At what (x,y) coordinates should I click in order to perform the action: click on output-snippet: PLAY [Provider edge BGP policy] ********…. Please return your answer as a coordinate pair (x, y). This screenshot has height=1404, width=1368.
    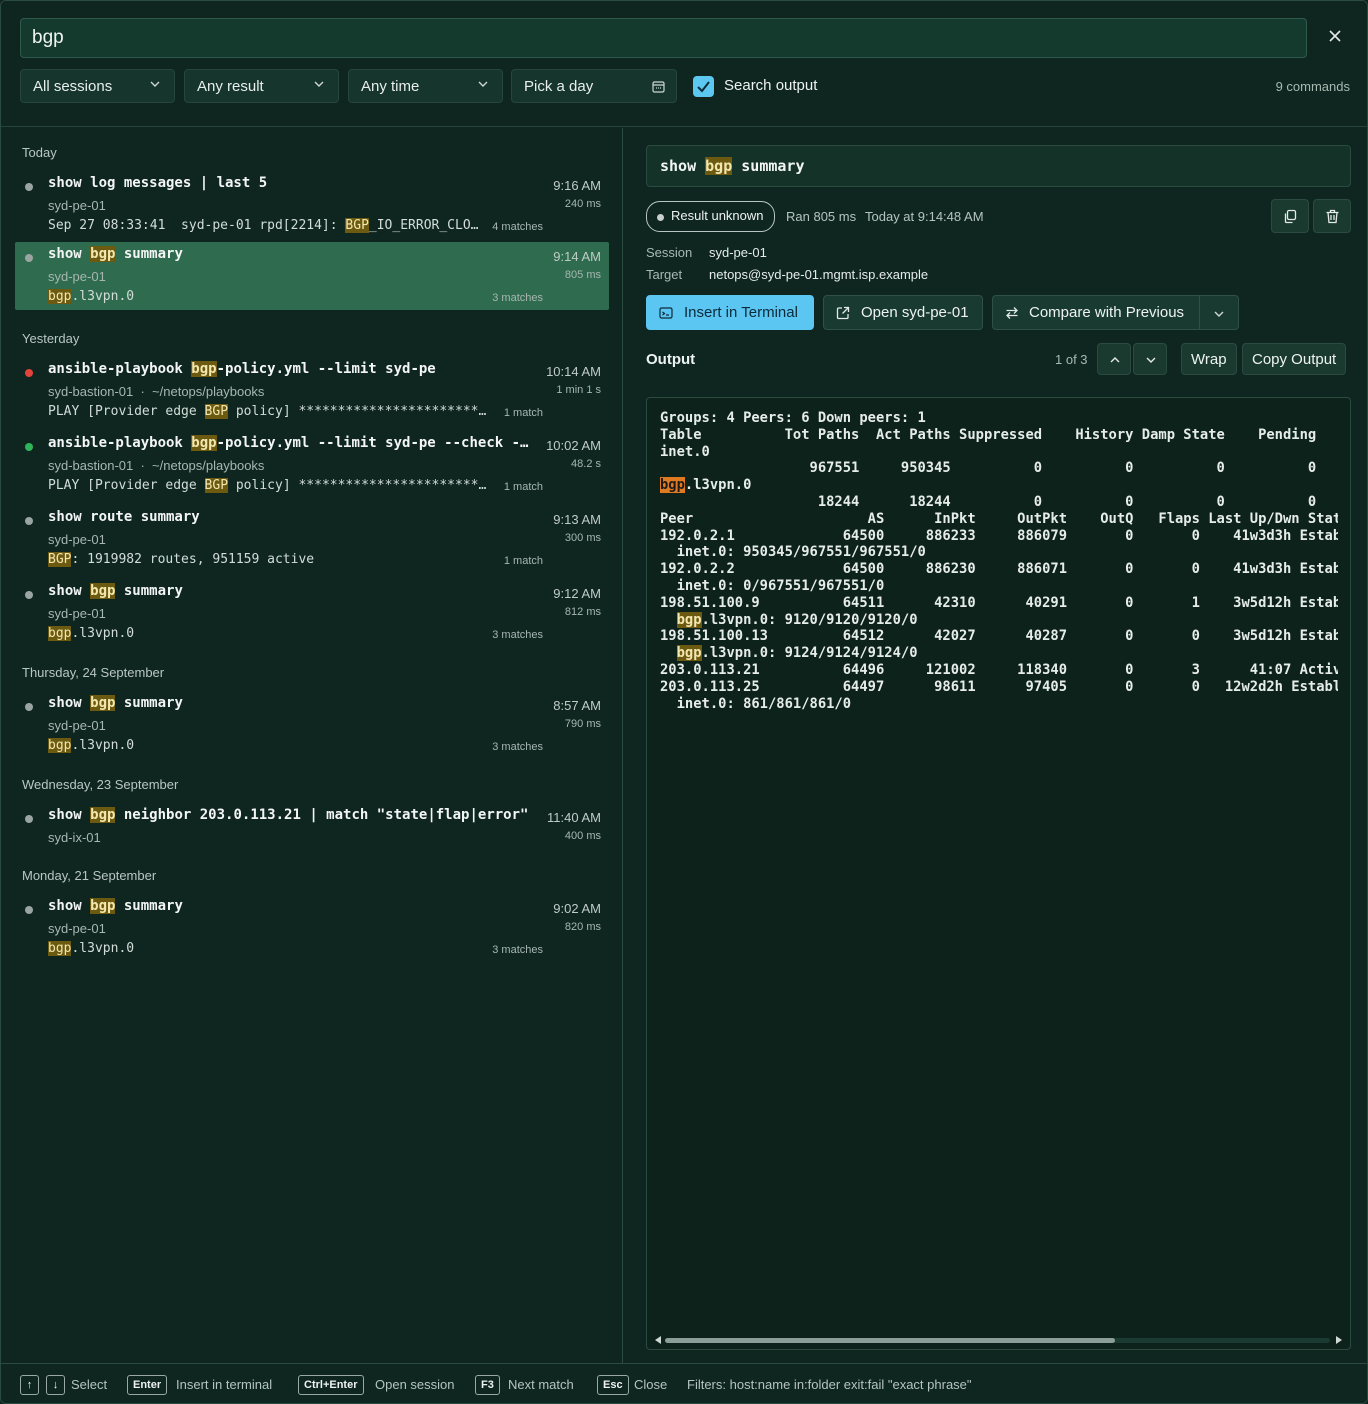
    Looking at the image, I should click on (267, 485).